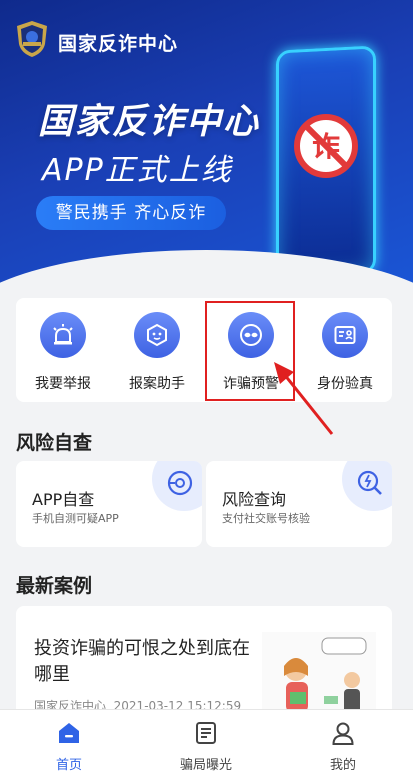 Image resolution: width=413 pixels, height=779 pixels. I want to click on risk-card-desc: 支付社交账号核验, so click(266, 518).